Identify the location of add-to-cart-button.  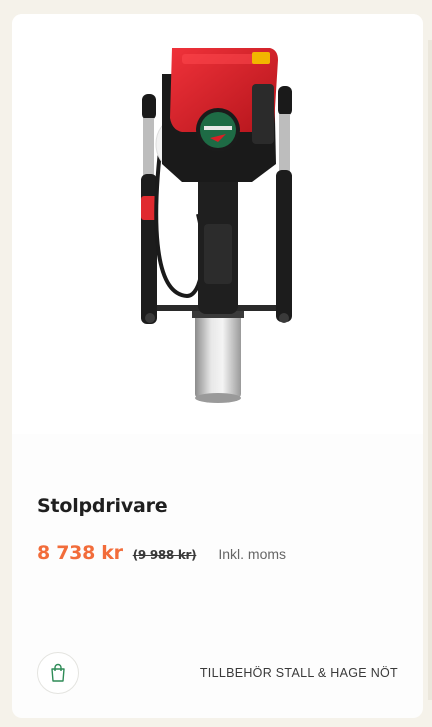
(58, 673).